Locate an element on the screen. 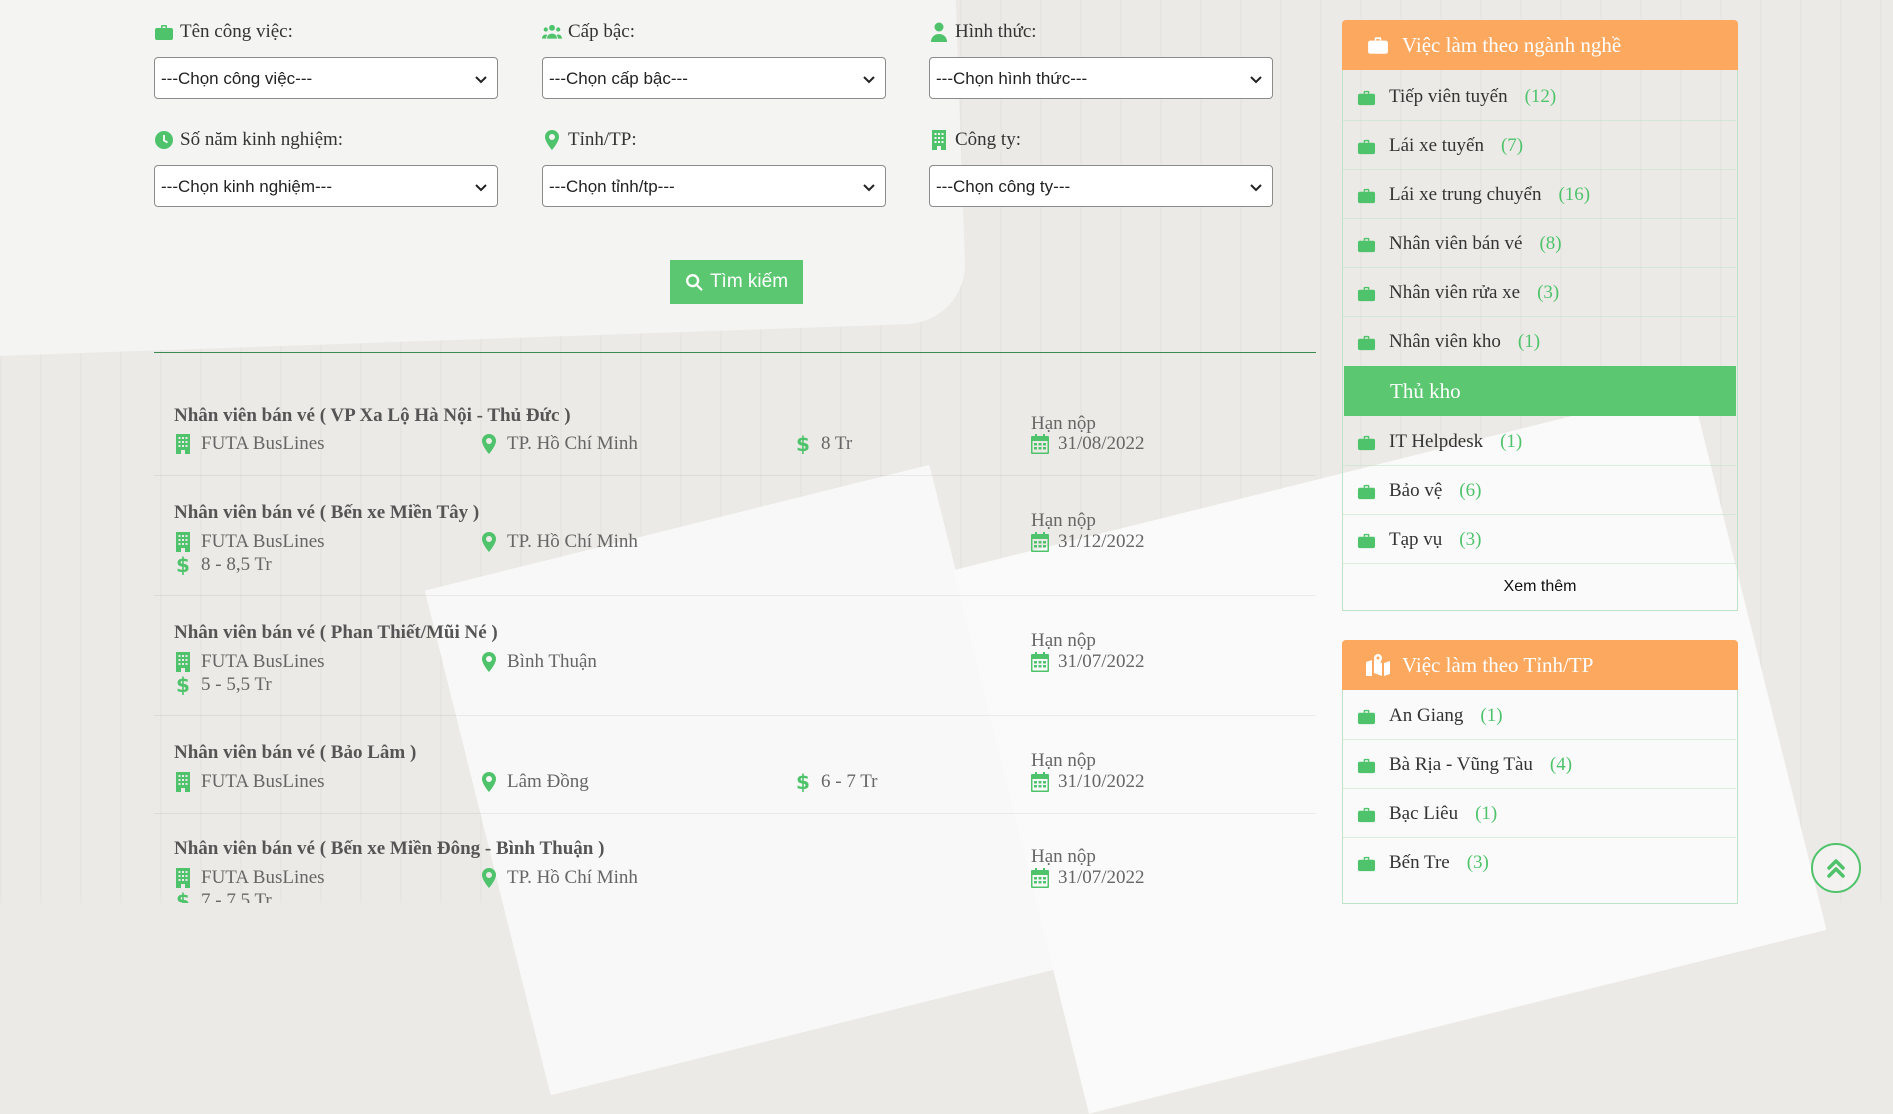 The image size is (1893, 1114). career-name: Nhân viên bán vé is located at coordinates (1456, 243).